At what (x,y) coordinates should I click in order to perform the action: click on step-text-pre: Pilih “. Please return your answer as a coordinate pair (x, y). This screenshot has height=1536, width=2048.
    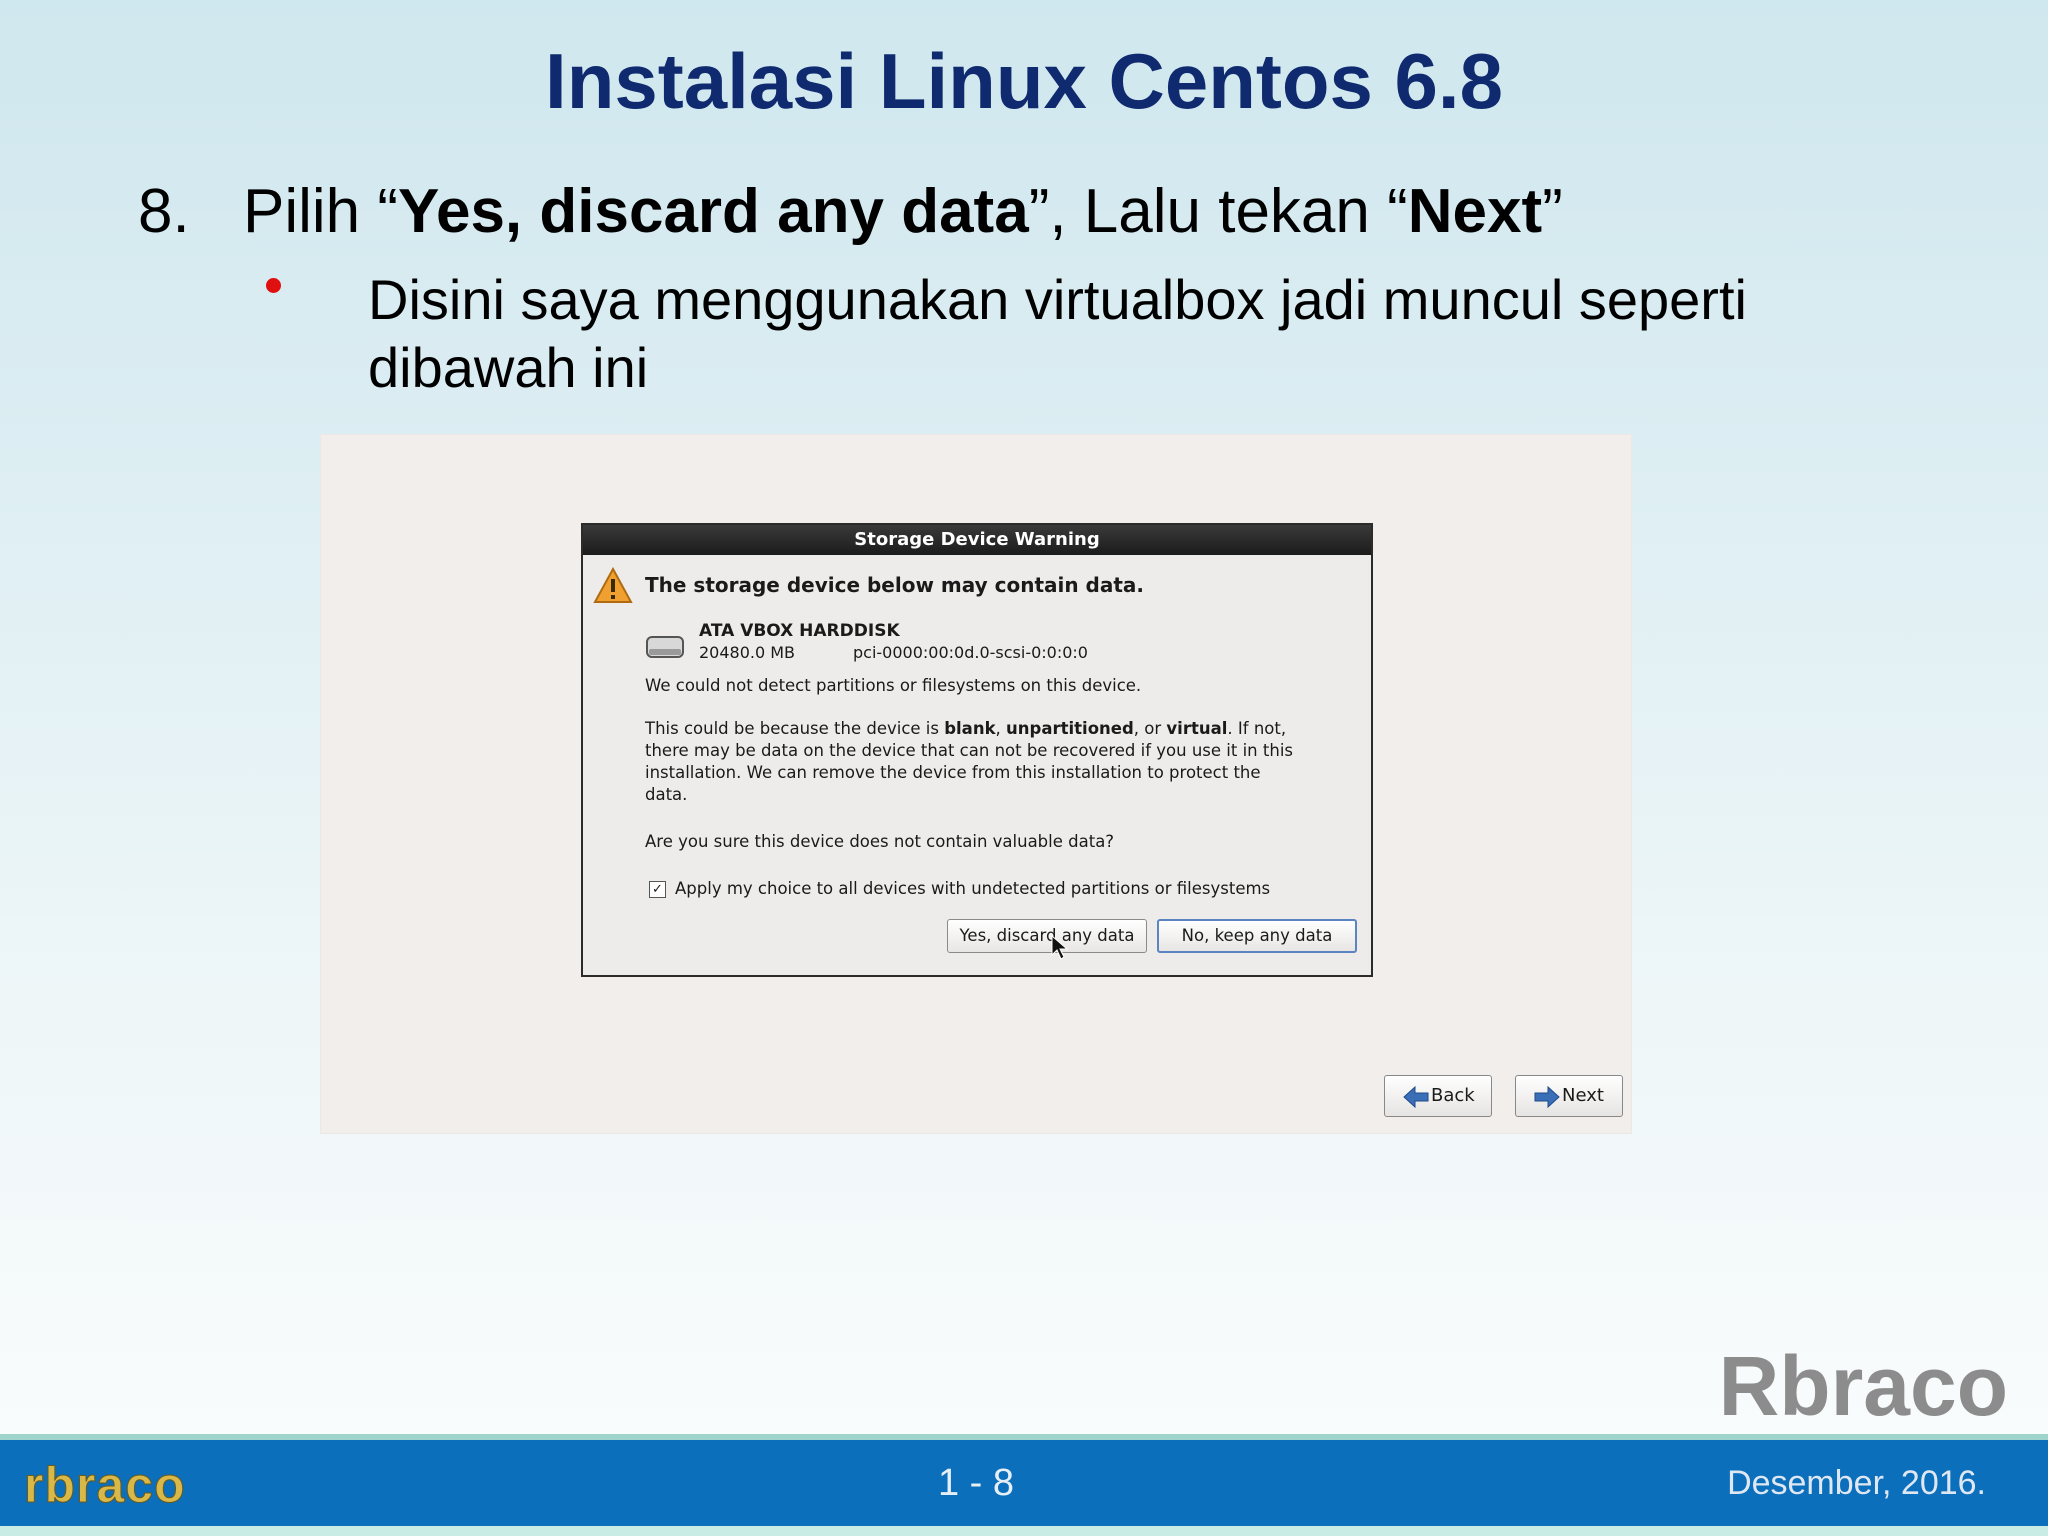
    Looking at the image, I should click on (321, 211).